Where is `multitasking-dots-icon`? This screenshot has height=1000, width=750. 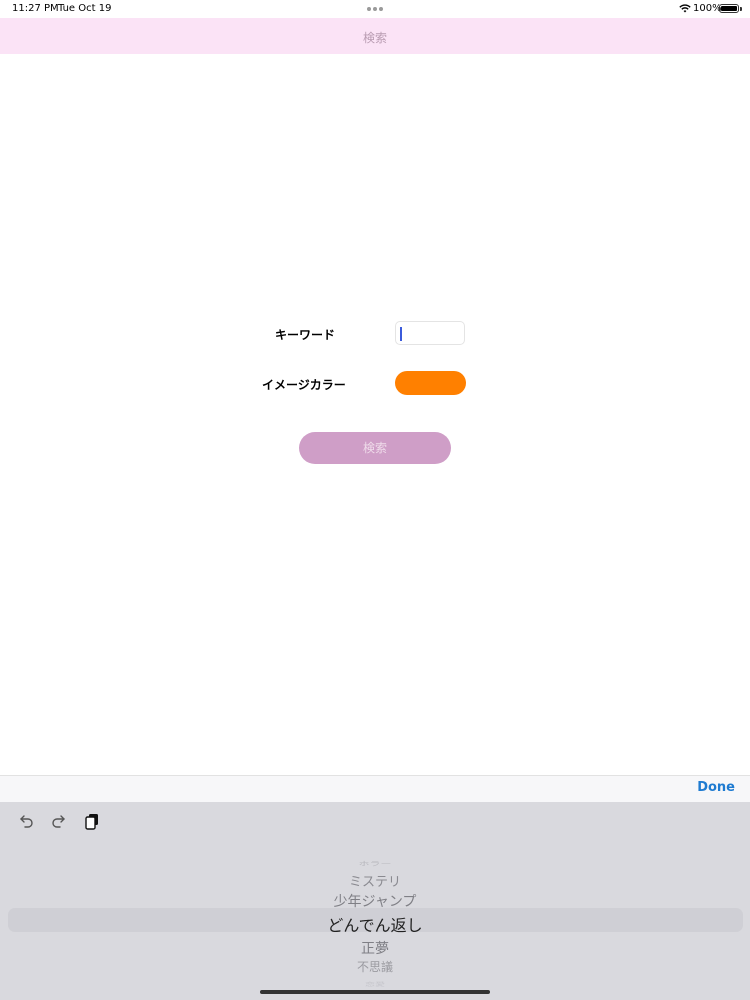
multitasking-dots-icon is located at coordinates (375, 9).